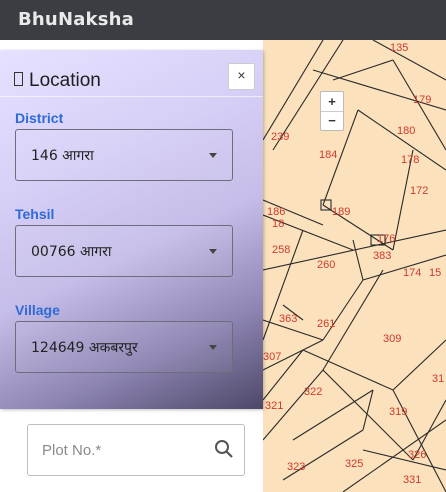  What do you see at coordinates (65, 80) in the screenshot?
I see `panel-title: Location` at bounding box center [65, 80].